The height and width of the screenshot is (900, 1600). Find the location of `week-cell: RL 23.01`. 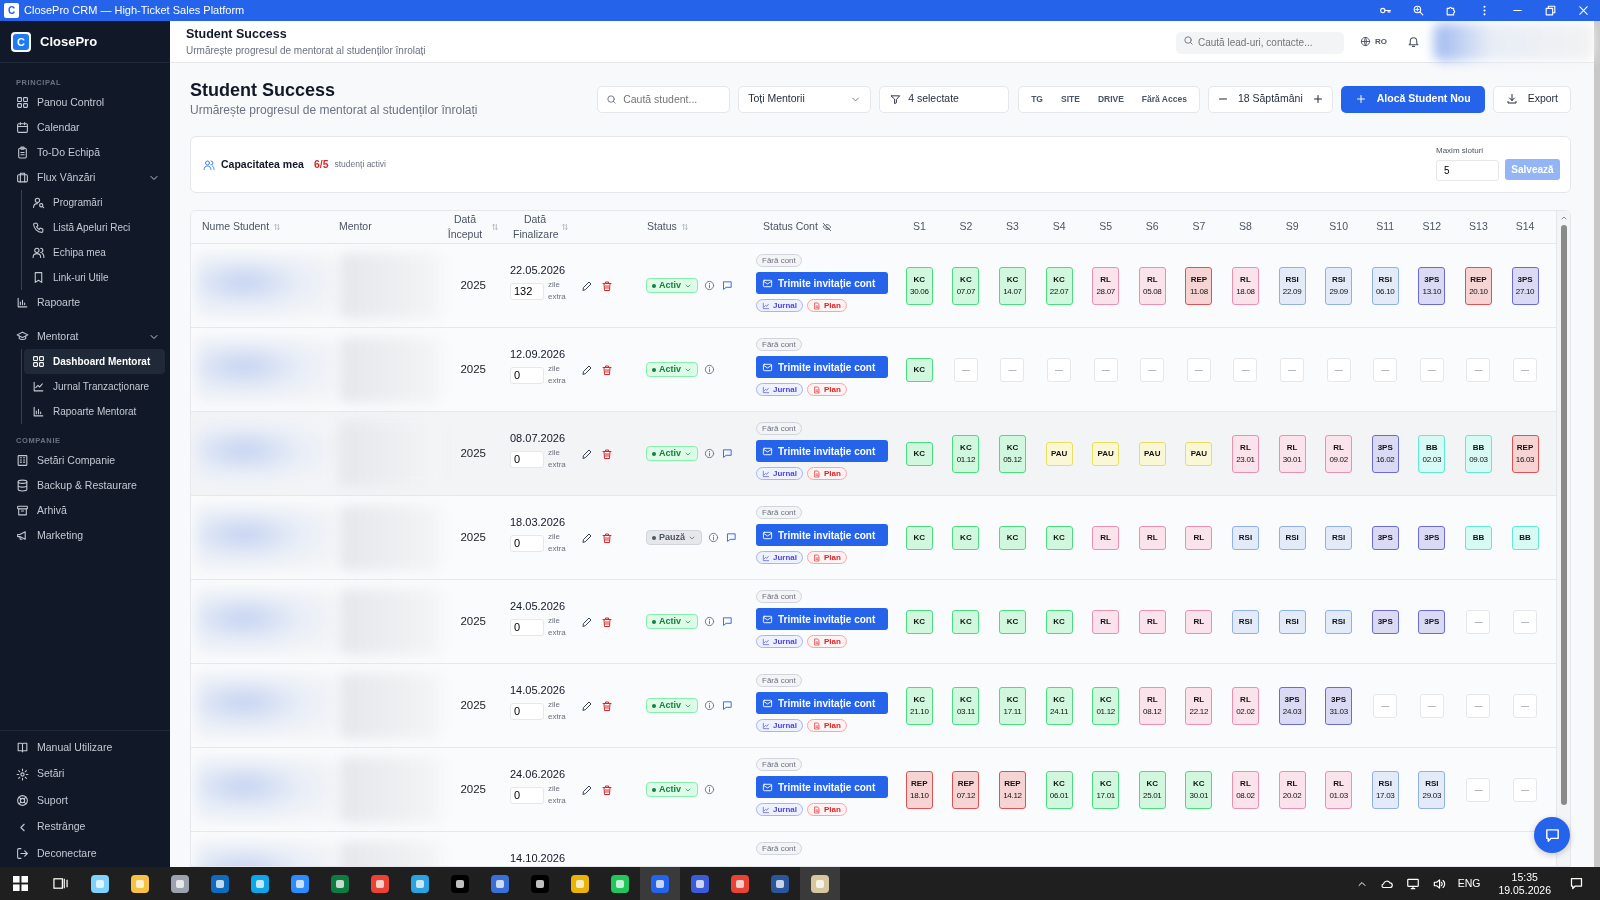

week-cell: RL 23.01 is located at coordinates (1245, 453).